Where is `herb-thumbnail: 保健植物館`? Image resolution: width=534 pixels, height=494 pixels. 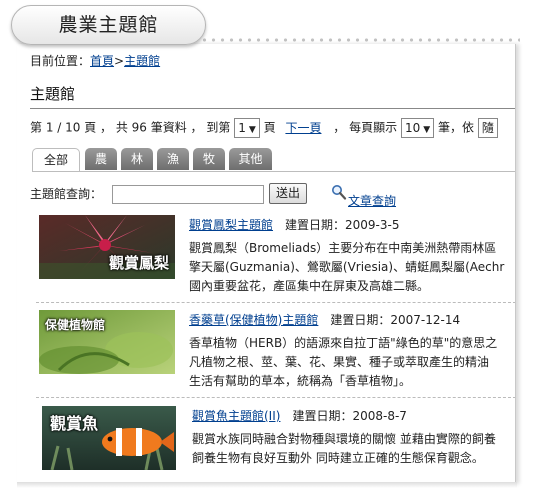 herb-thumbnail: 保健植物館 is located at coordinates (107, 342).